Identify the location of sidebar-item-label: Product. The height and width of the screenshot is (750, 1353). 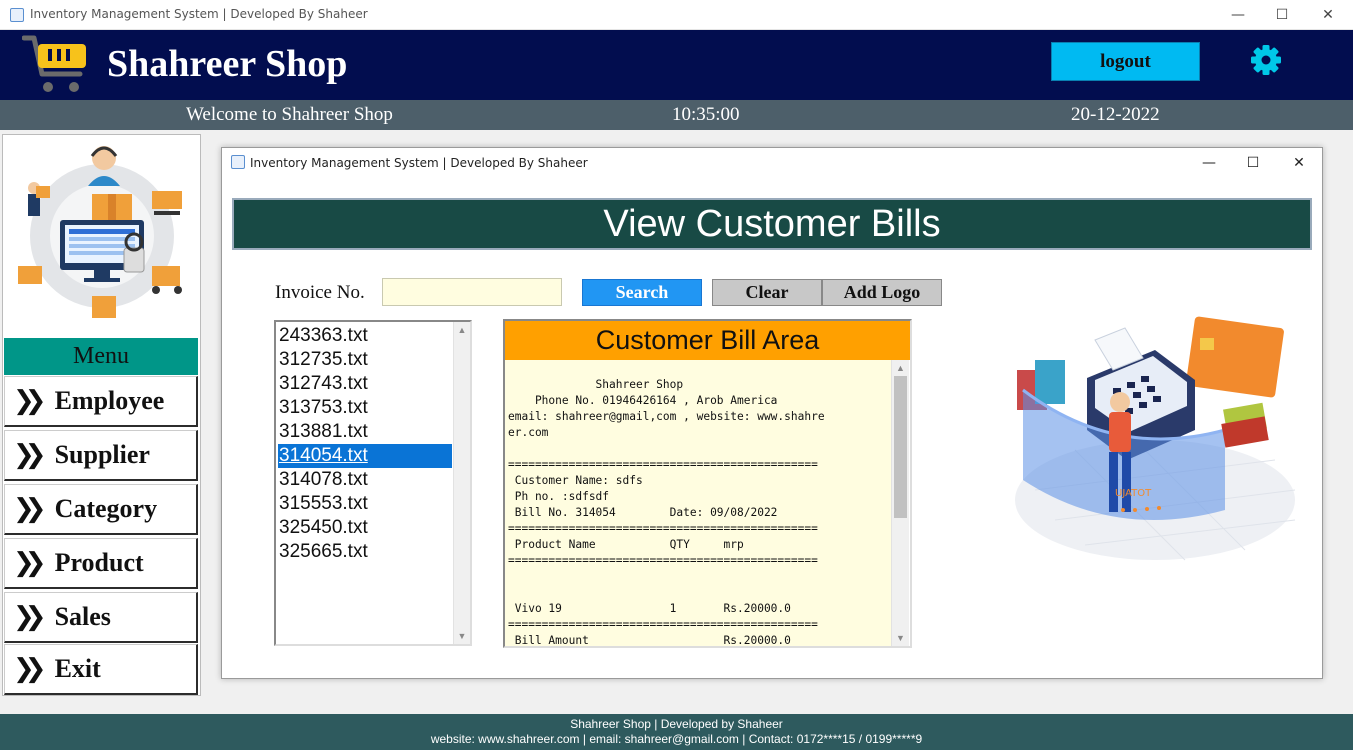
(99, 562).